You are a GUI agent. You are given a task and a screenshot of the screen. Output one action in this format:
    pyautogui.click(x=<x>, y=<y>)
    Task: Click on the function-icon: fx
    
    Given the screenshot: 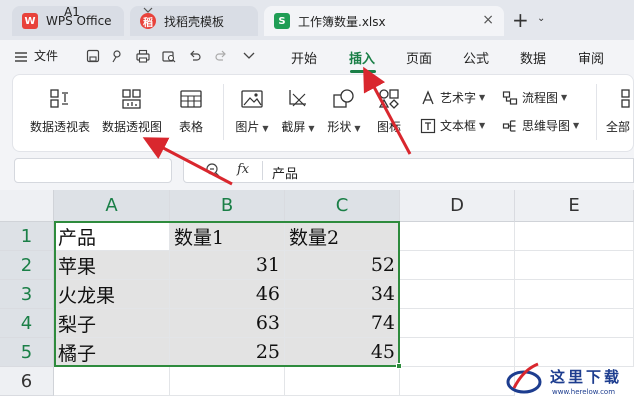 What is the action you would take?
    pyautogui.click(x=243, y=169)
    